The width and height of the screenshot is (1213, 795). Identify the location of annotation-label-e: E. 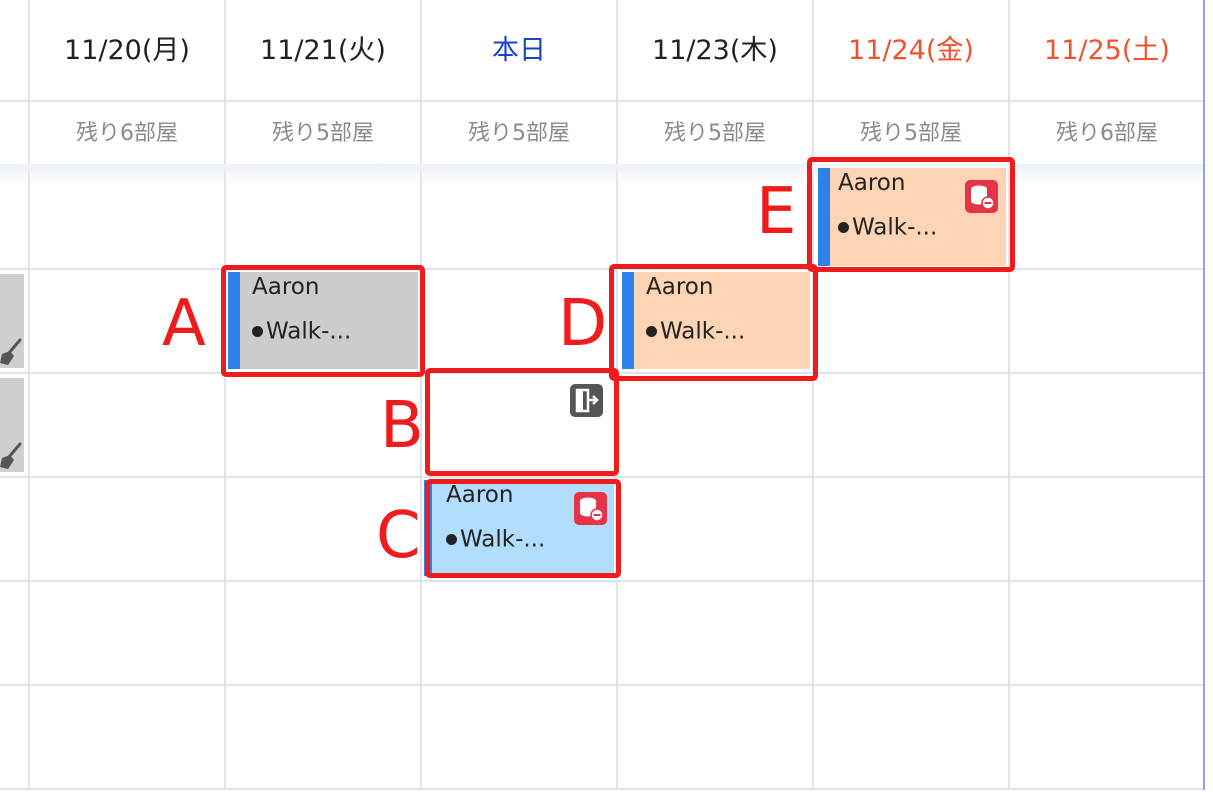
(776, 212).